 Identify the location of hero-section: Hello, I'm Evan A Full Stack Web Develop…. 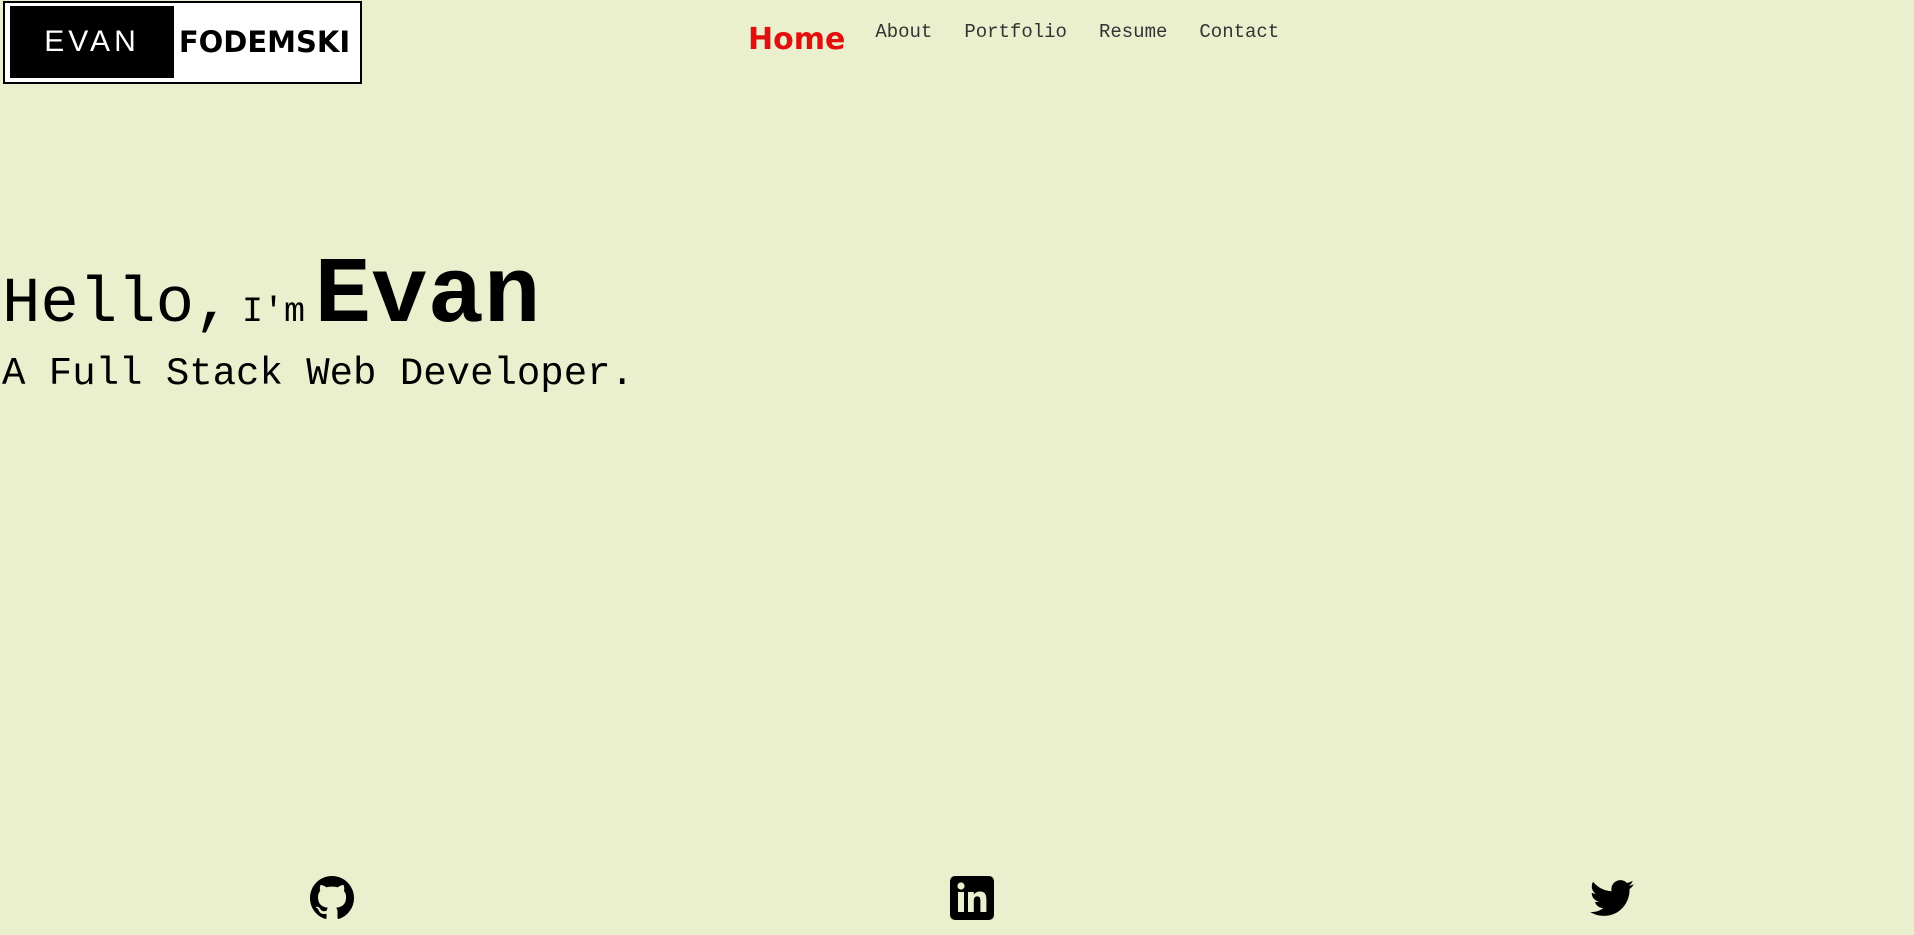
(318, 323).